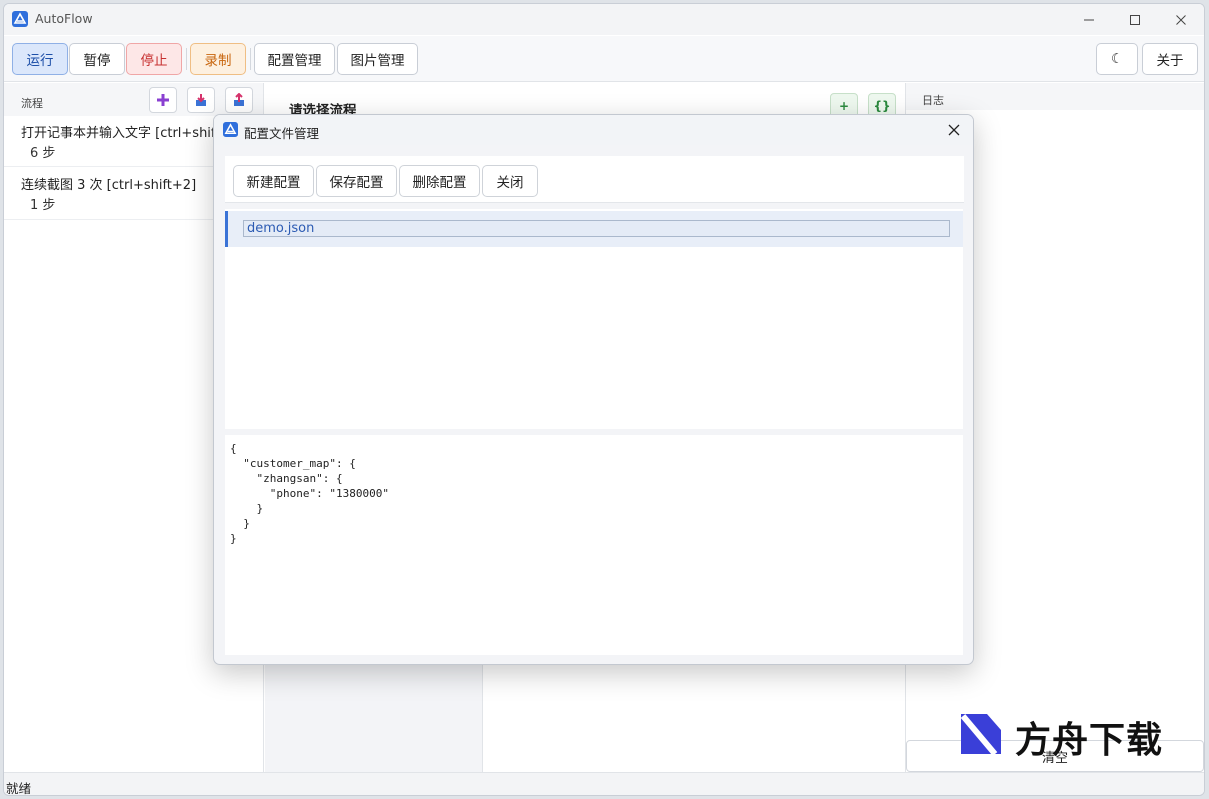  I want to click on maximize-button, so click(1135, 19).